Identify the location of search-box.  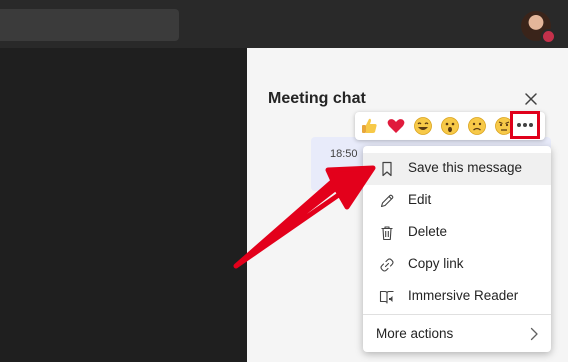
(89, 25).